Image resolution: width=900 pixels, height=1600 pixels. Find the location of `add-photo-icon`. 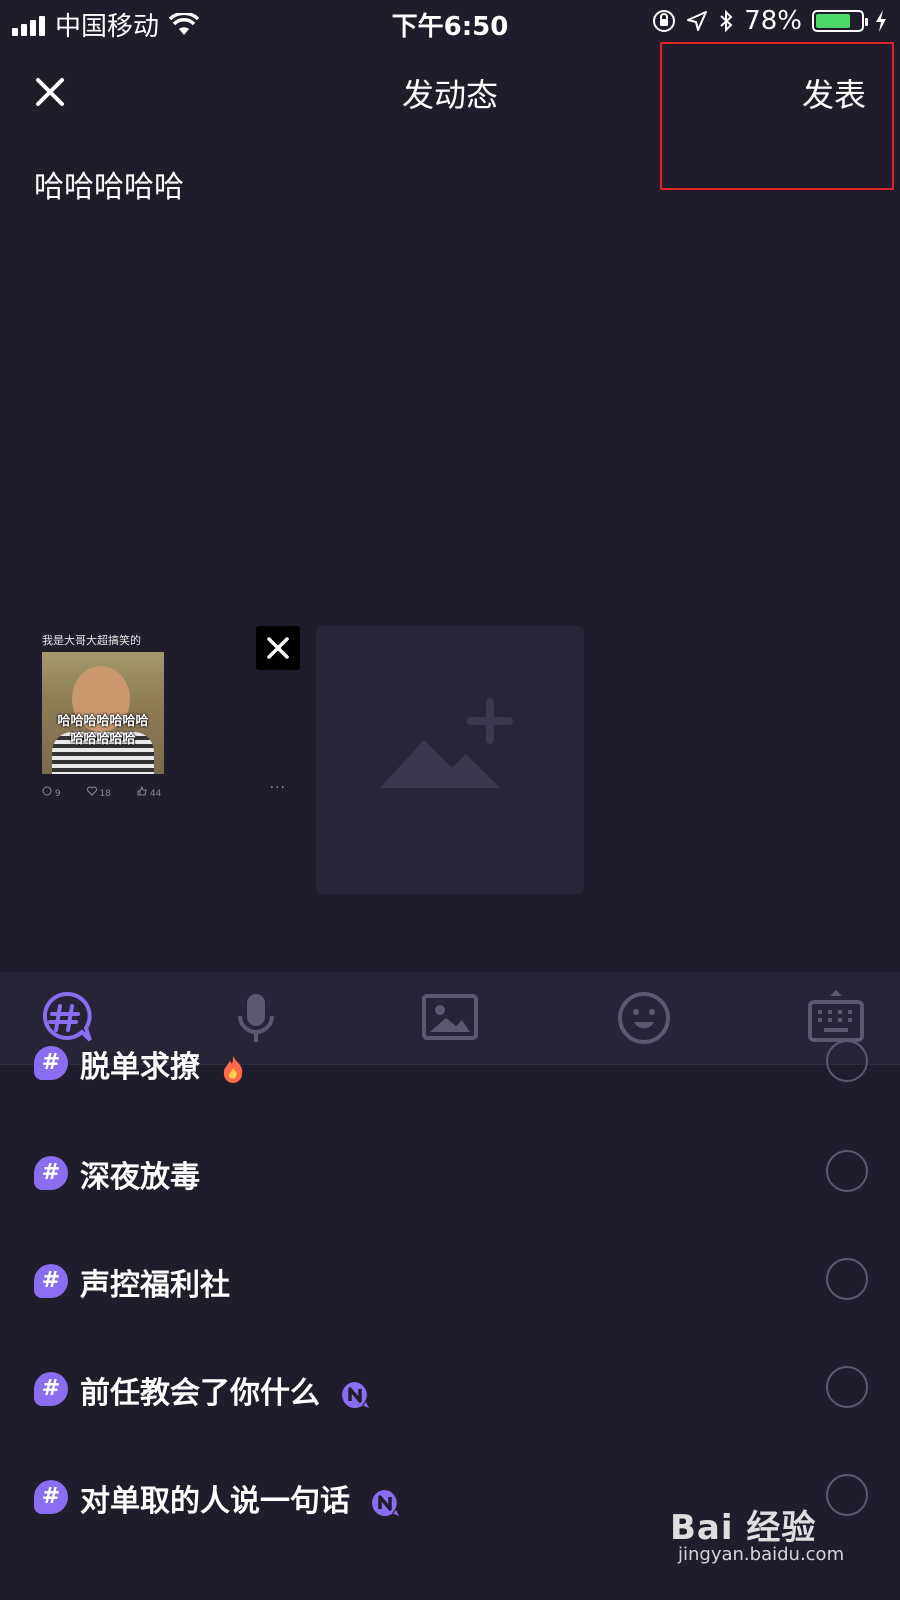

add-photo-icon is located at coordinates (446, 743).